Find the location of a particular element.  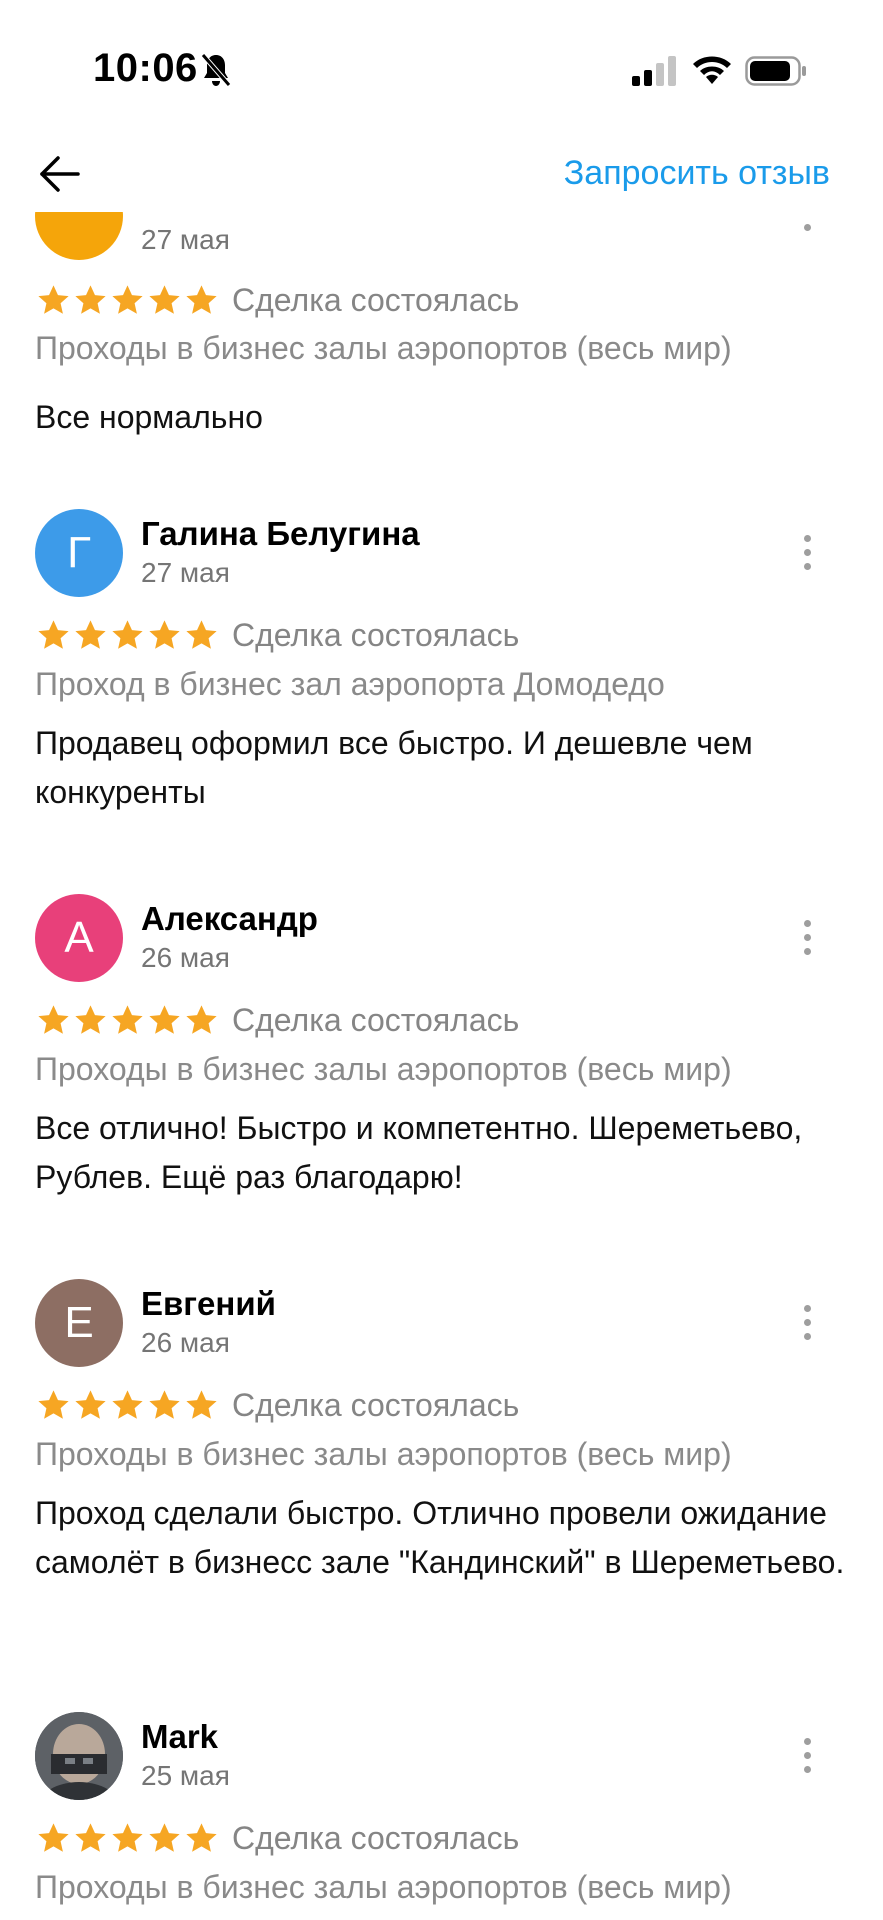

avatar-initial: Е is located at coordinates (79, 1322).